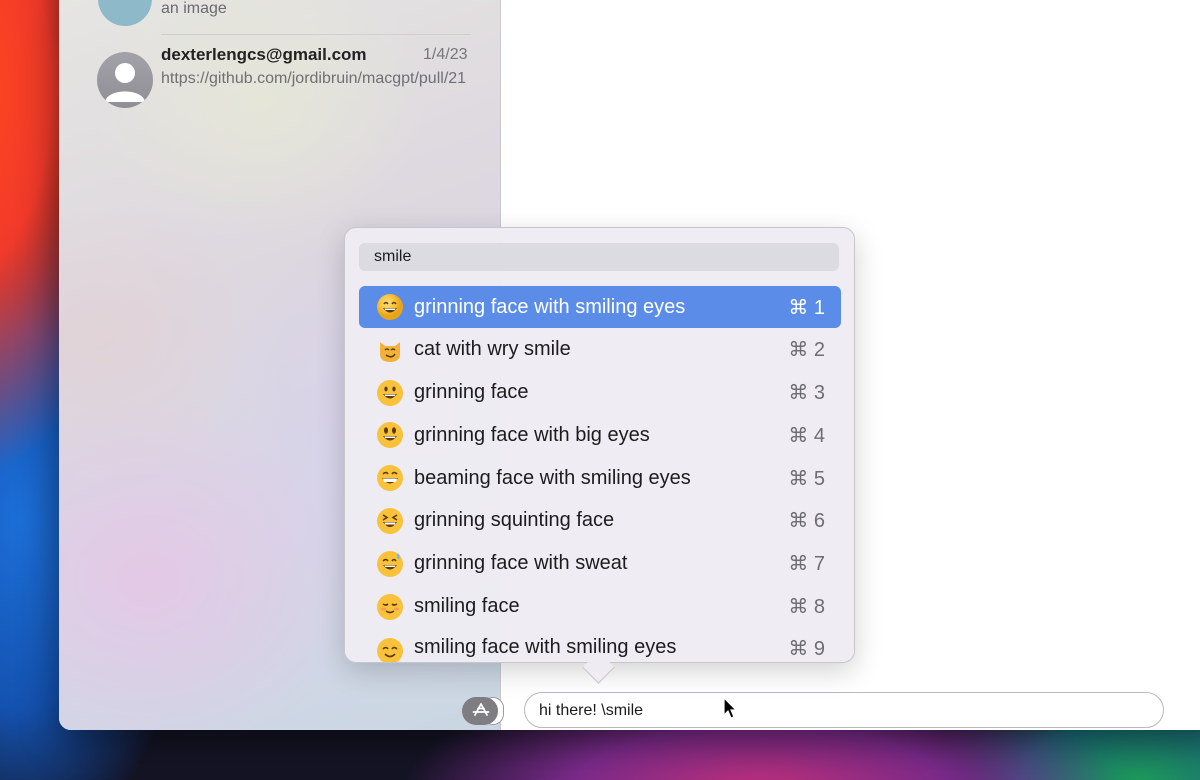  Describe the element at coordinates (806, 350) in the screenshot. I see `emoji-result-shortcut: ⌘ 2` at that location.